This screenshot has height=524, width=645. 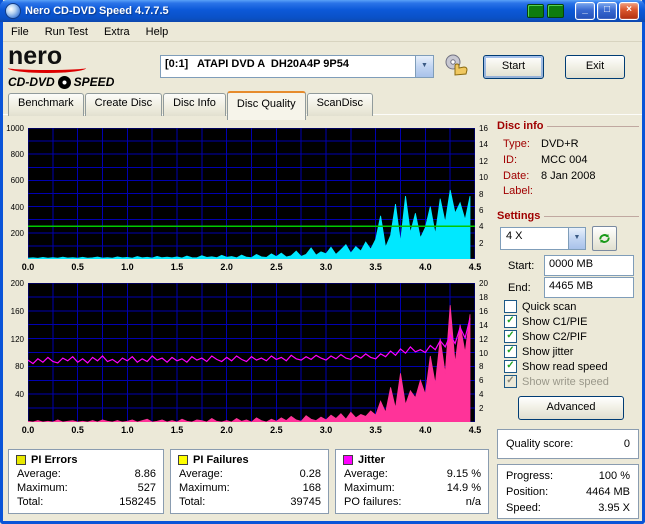 I want to click on checkbox-show-c1-pie: ✓ Show C1/PIE, so click(x=571, y=321).